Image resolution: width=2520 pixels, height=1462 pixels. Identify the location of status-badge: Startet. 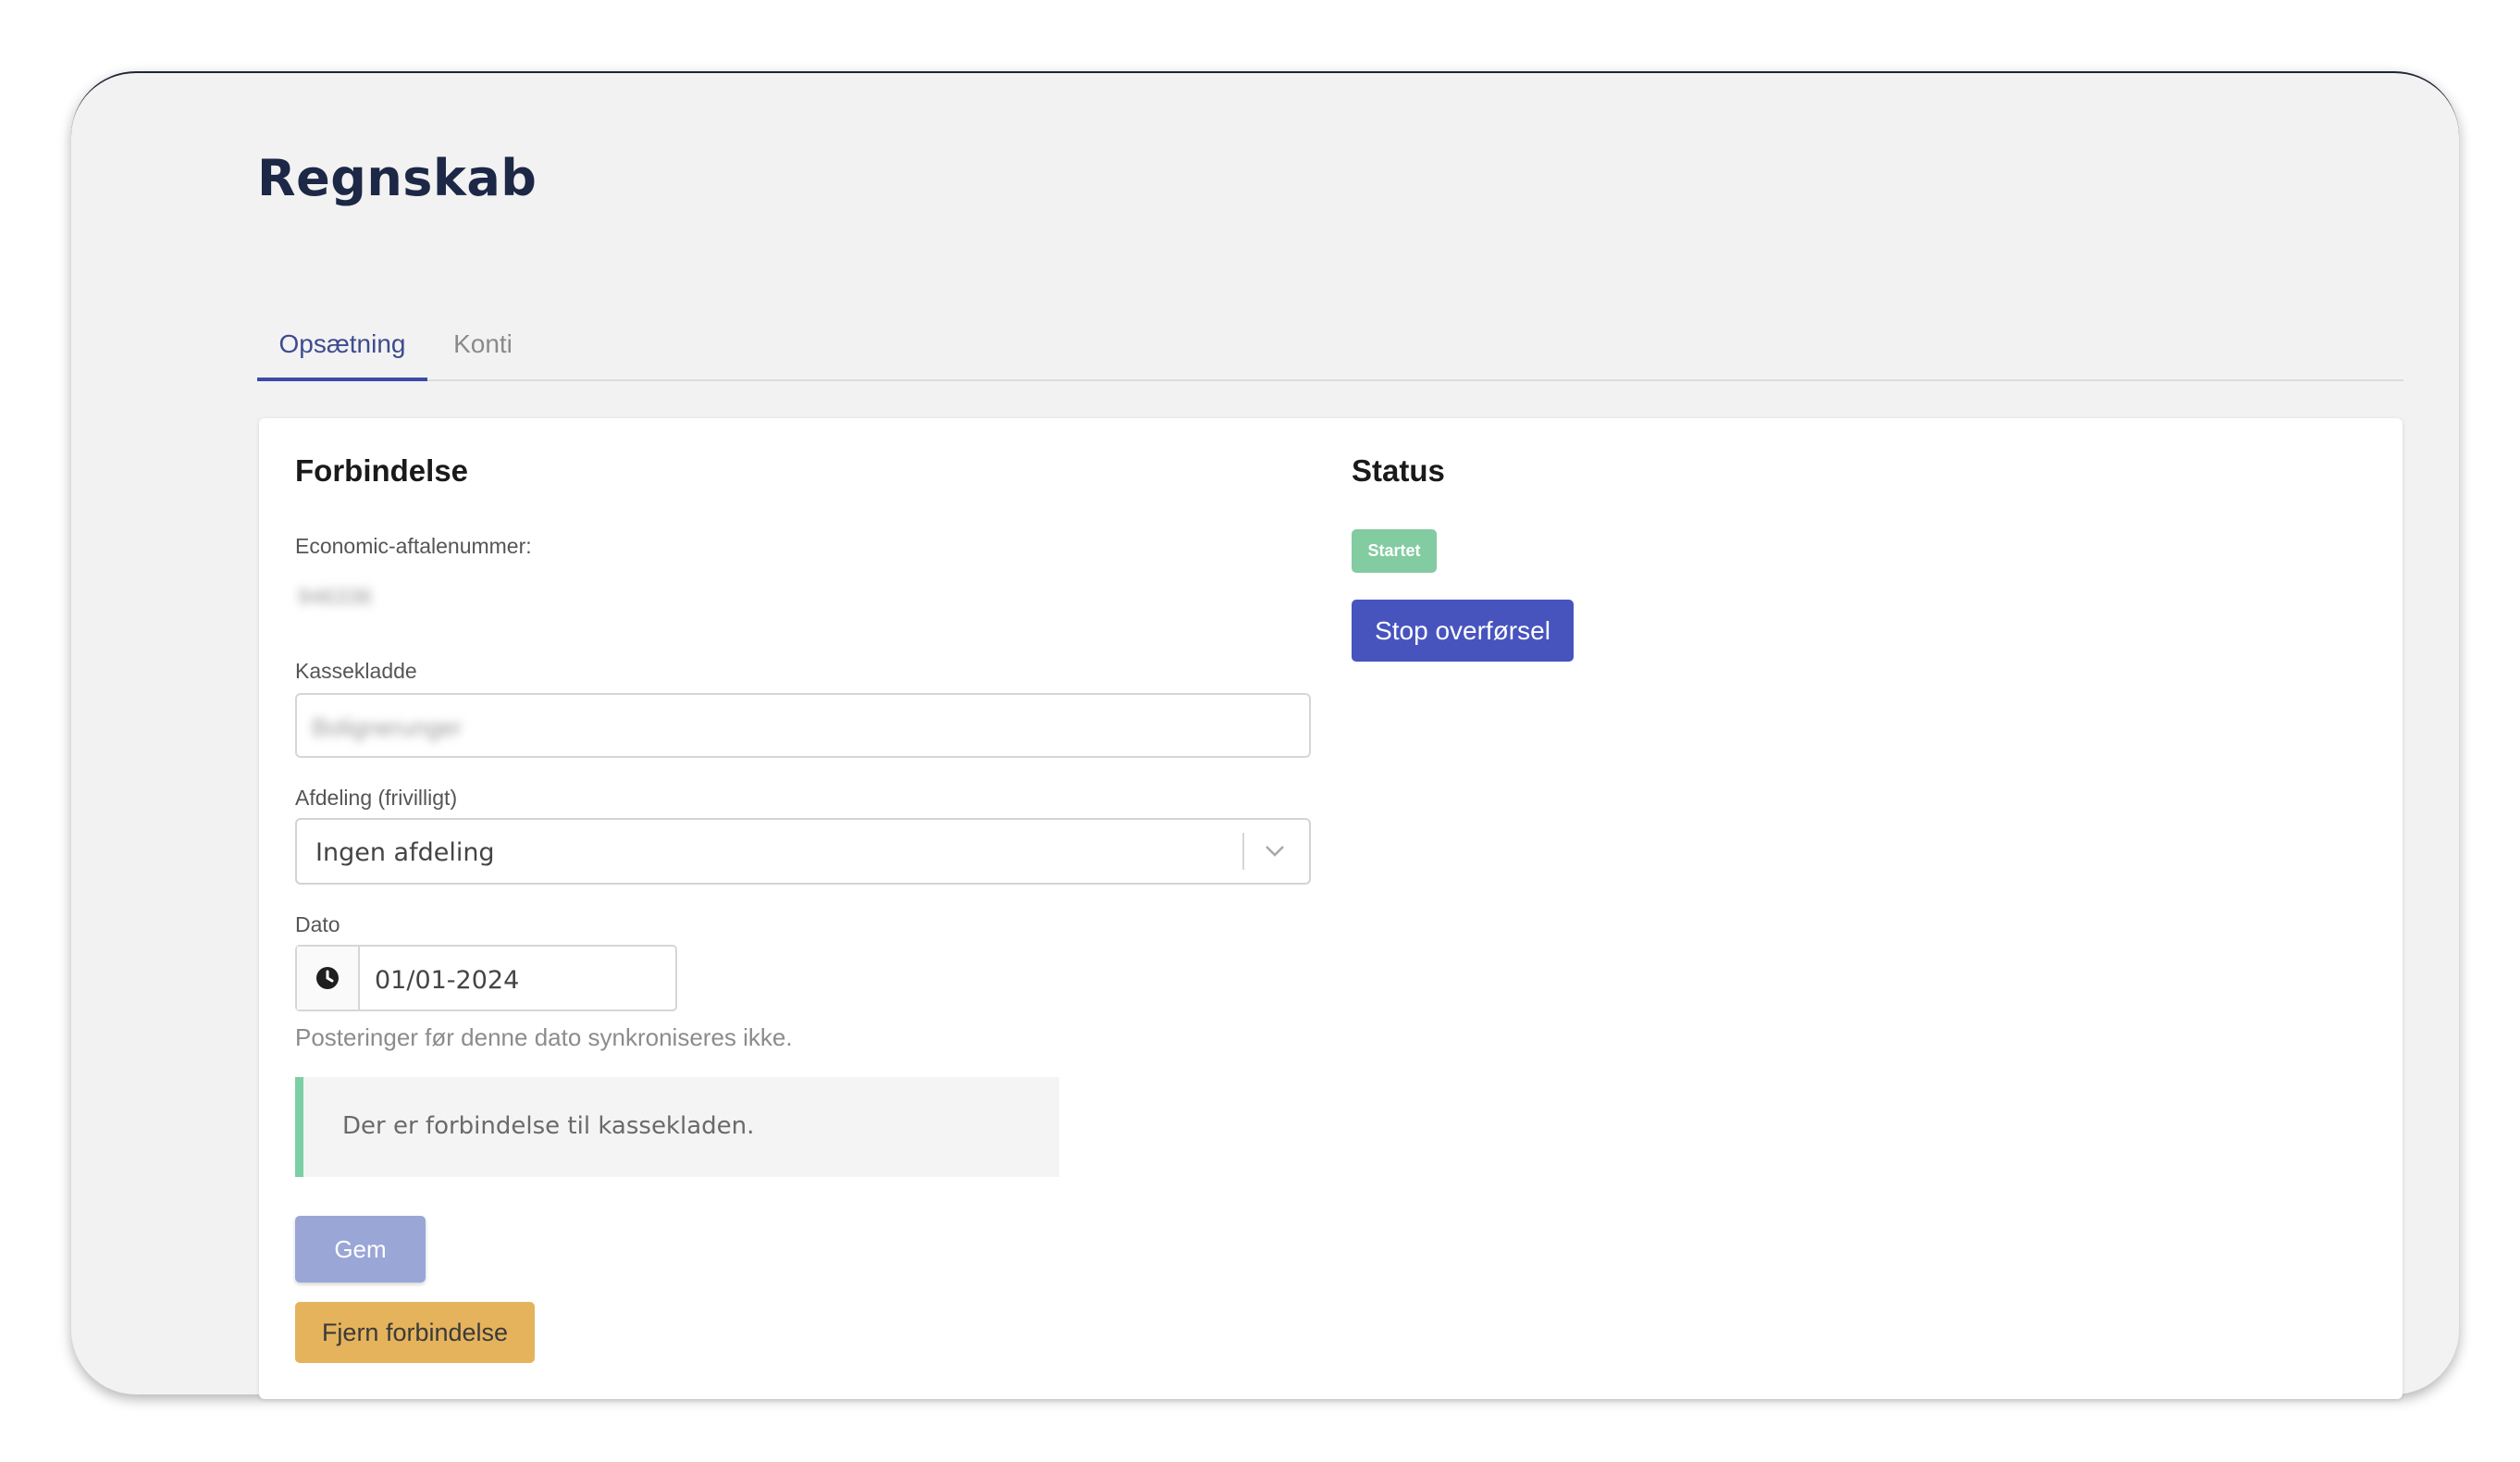
(1394, 551).